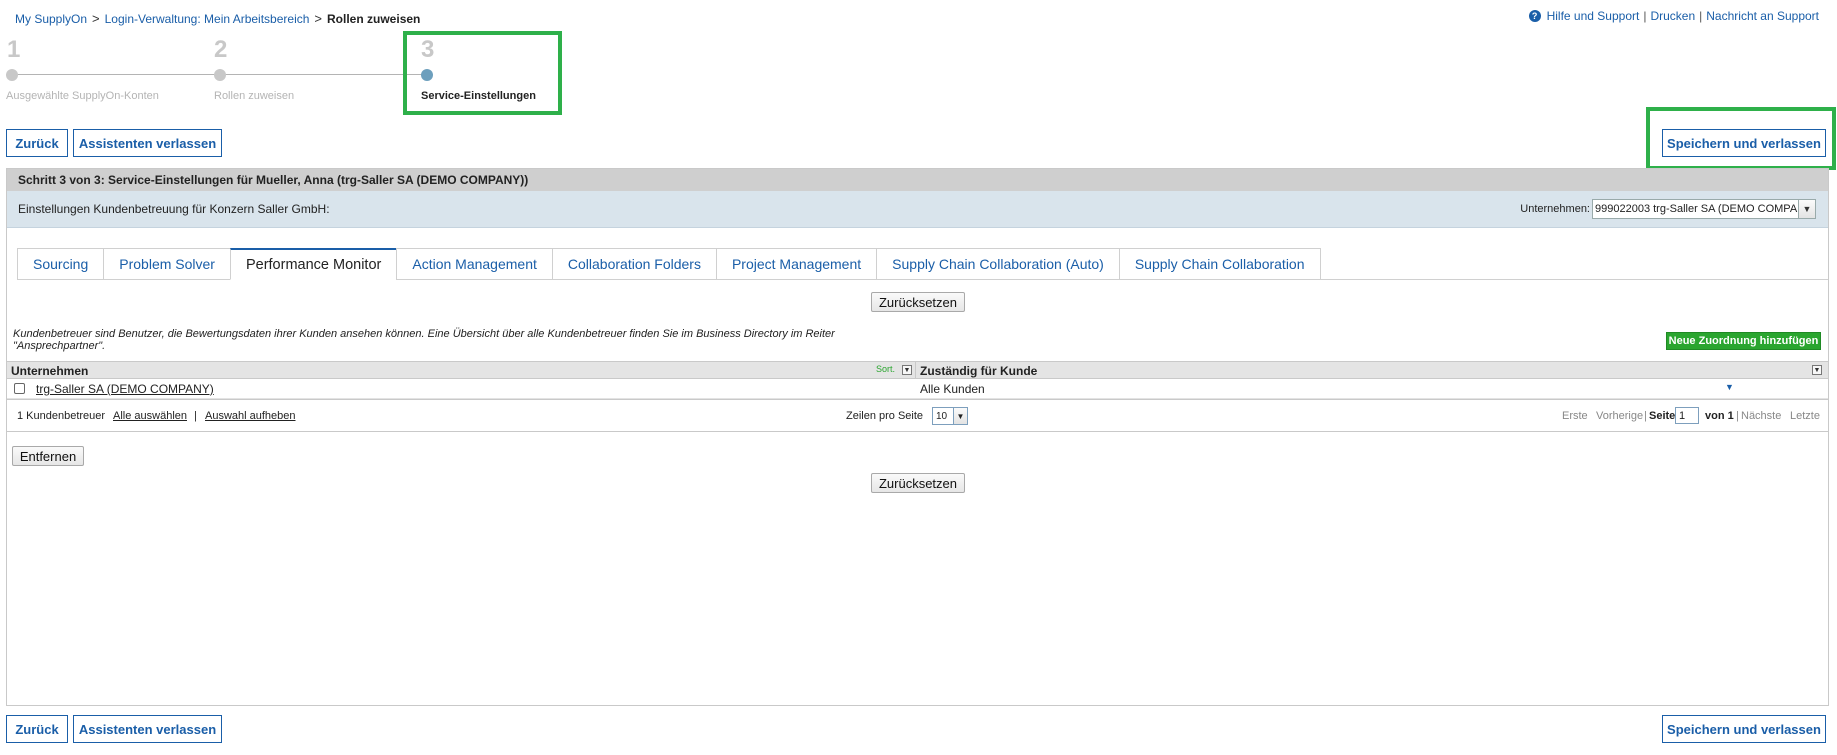  I want to click on page-label: Seite, so click(1662, 416).